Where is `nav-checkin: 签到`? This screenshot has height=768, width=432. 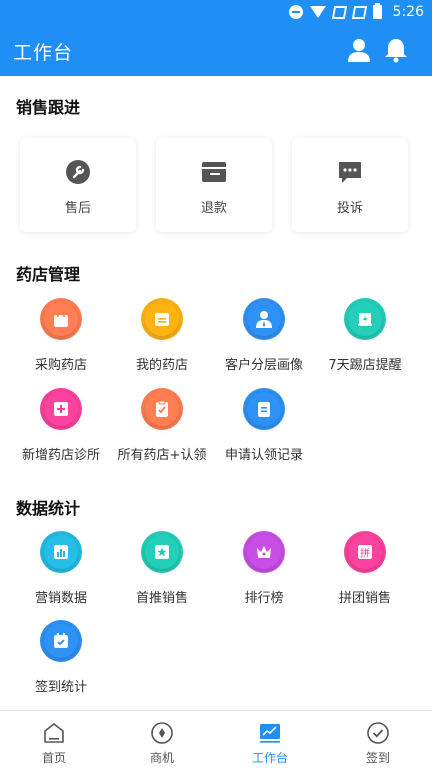 nav-checkin: 签到 is located at coordinates (378, 739).